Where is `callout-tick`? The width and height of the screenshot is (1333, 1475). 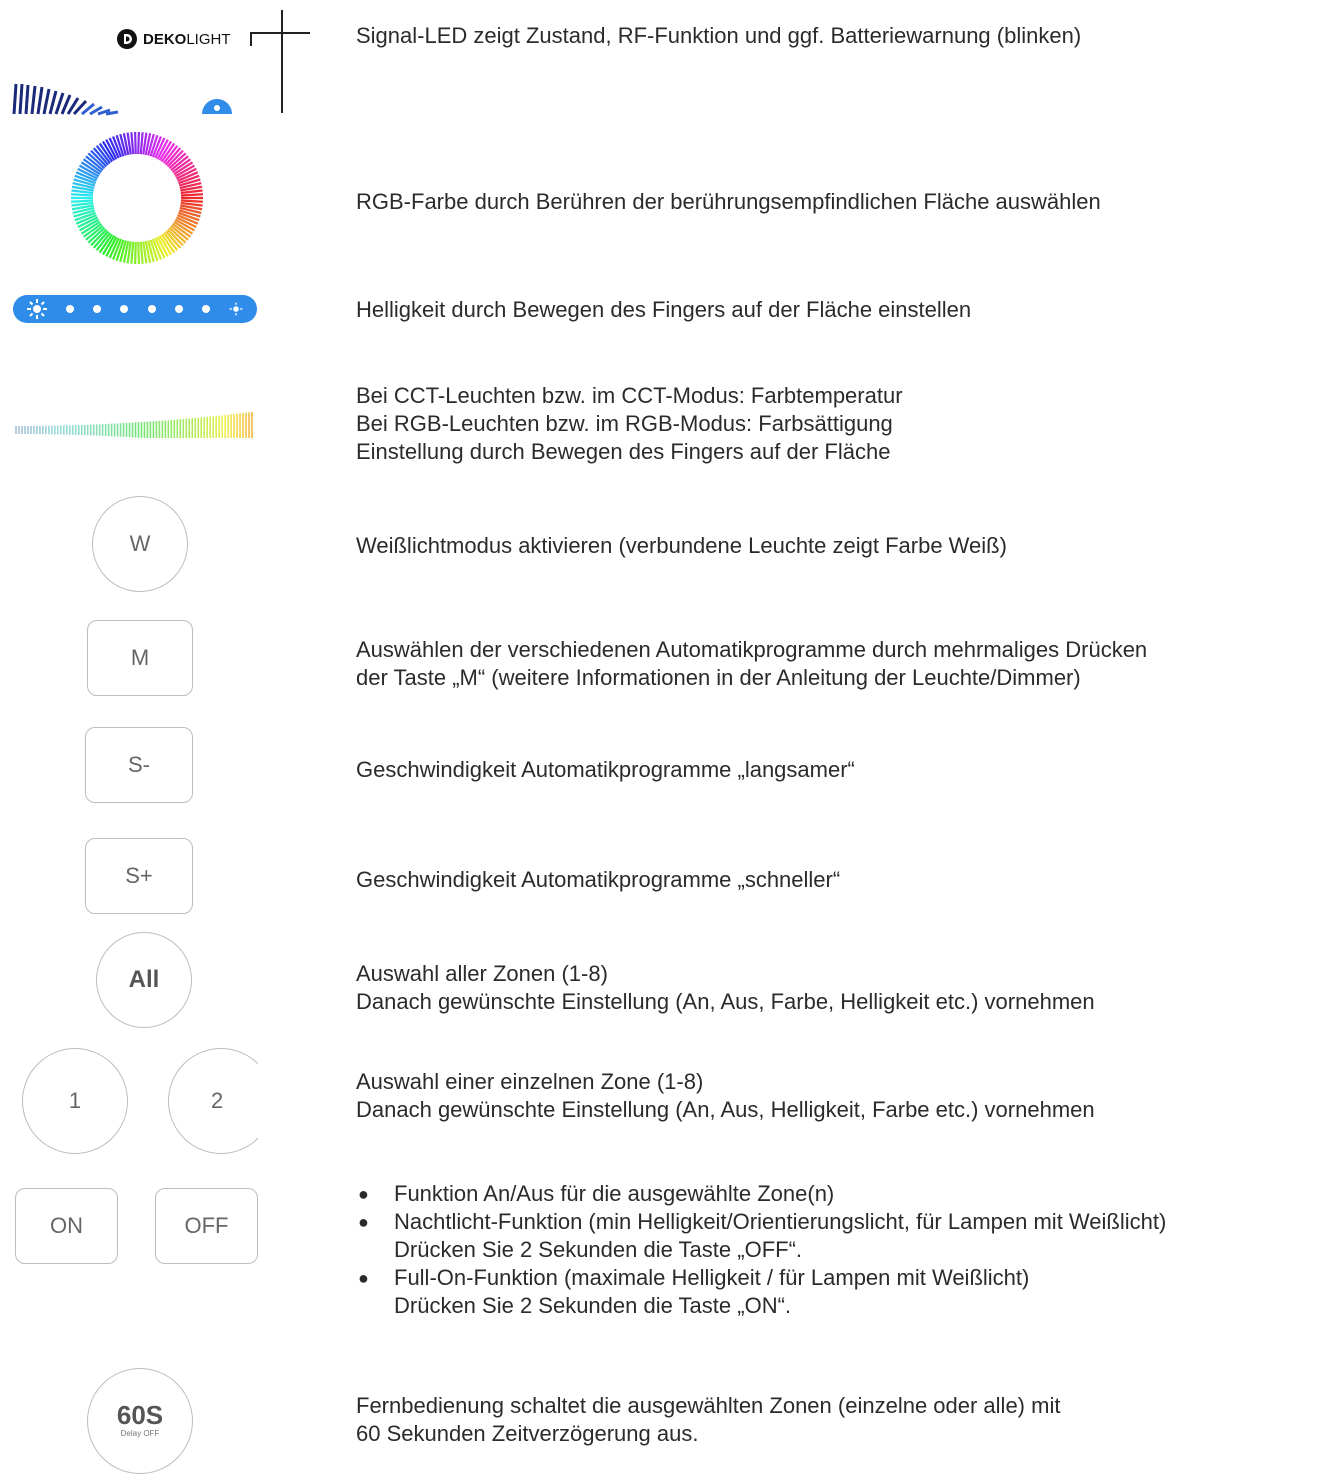 callout-tick is located at coordinates (251, 39).